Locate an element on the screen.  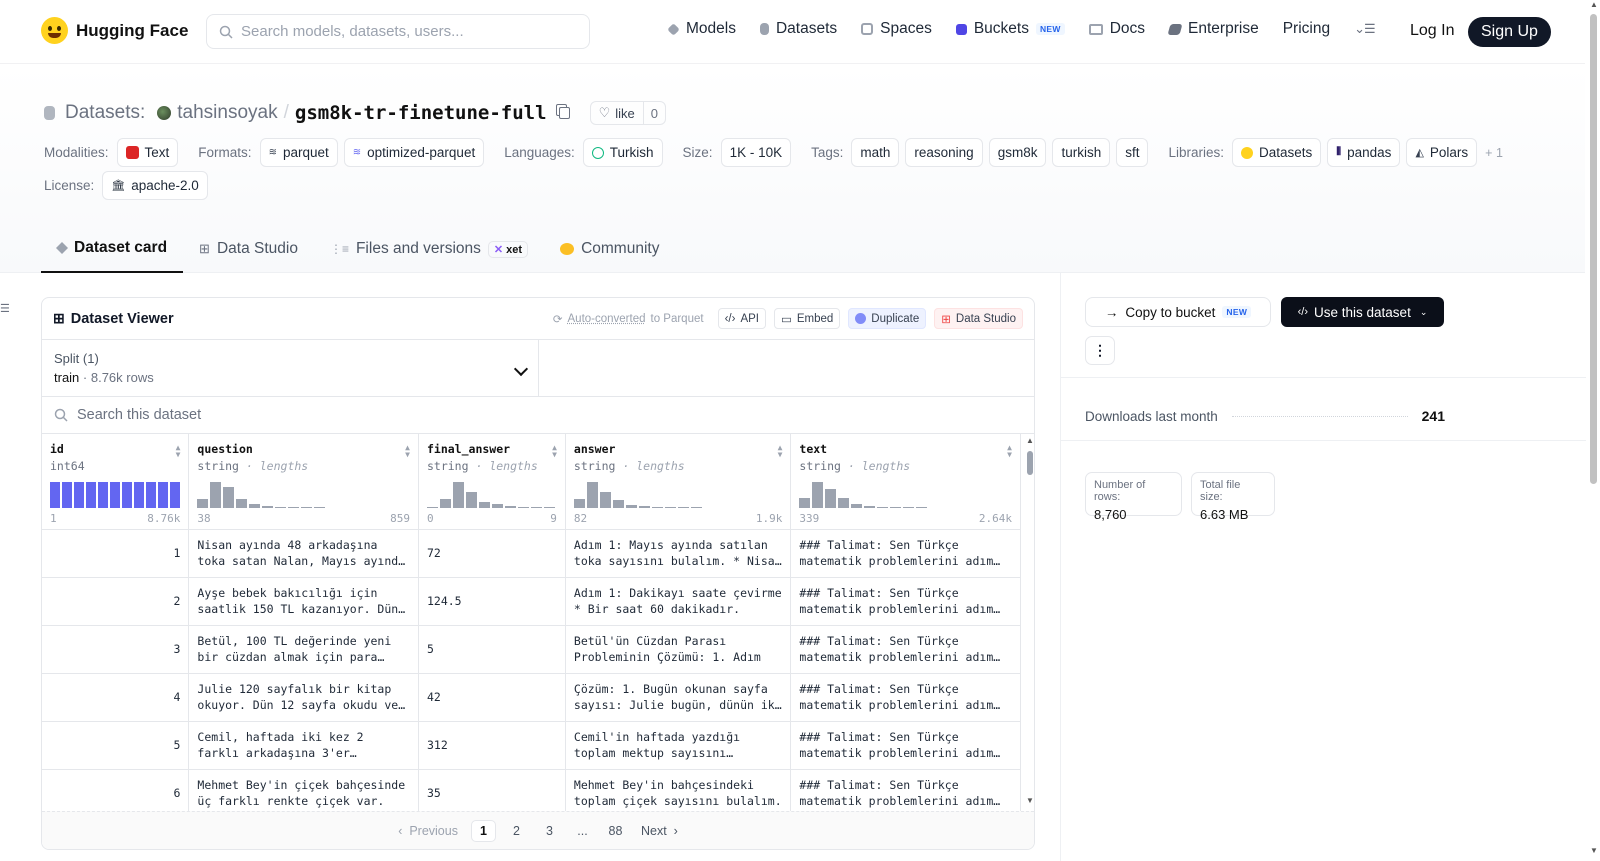
libraries-more: + 1 is located at coordinates (1494, 153).